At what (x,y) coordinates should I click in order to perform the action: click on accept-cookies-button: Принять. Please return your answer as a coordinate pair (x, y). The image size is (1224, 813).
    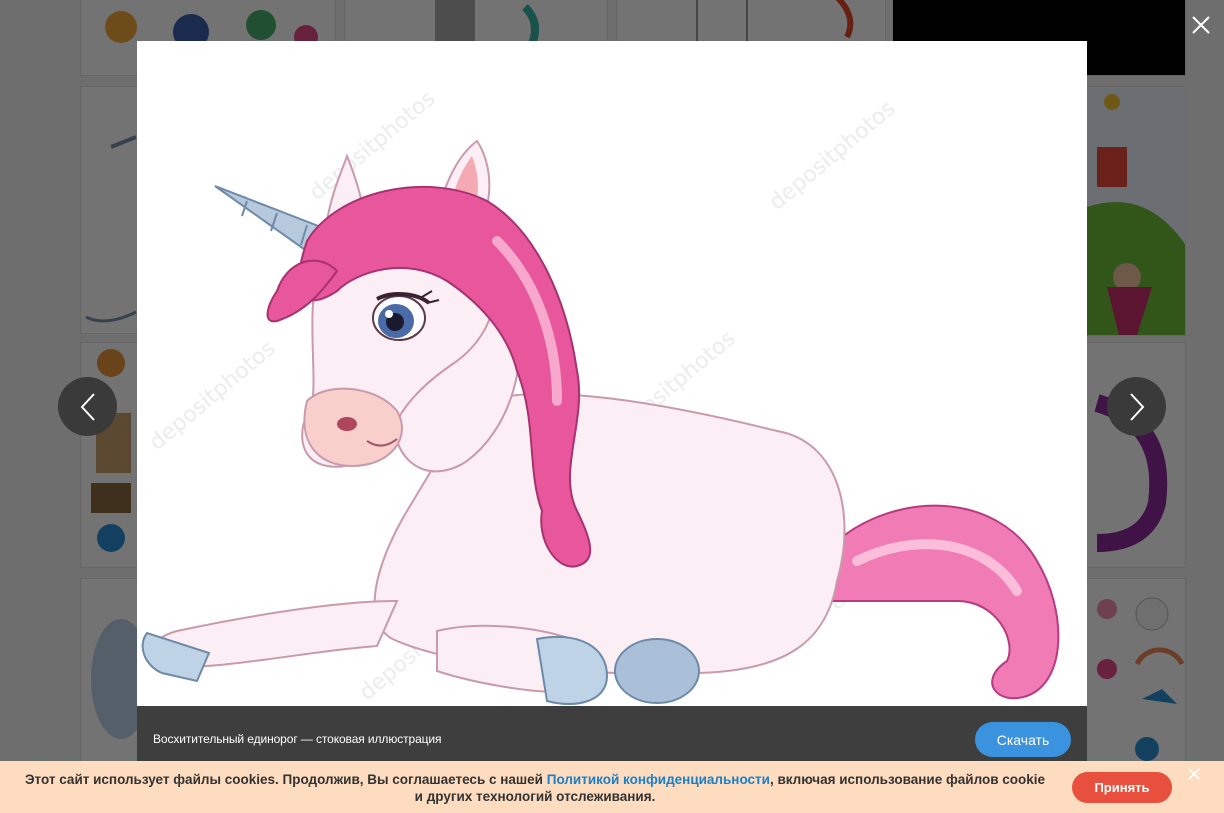
    Looking at the image, I should click on (1122, 787).